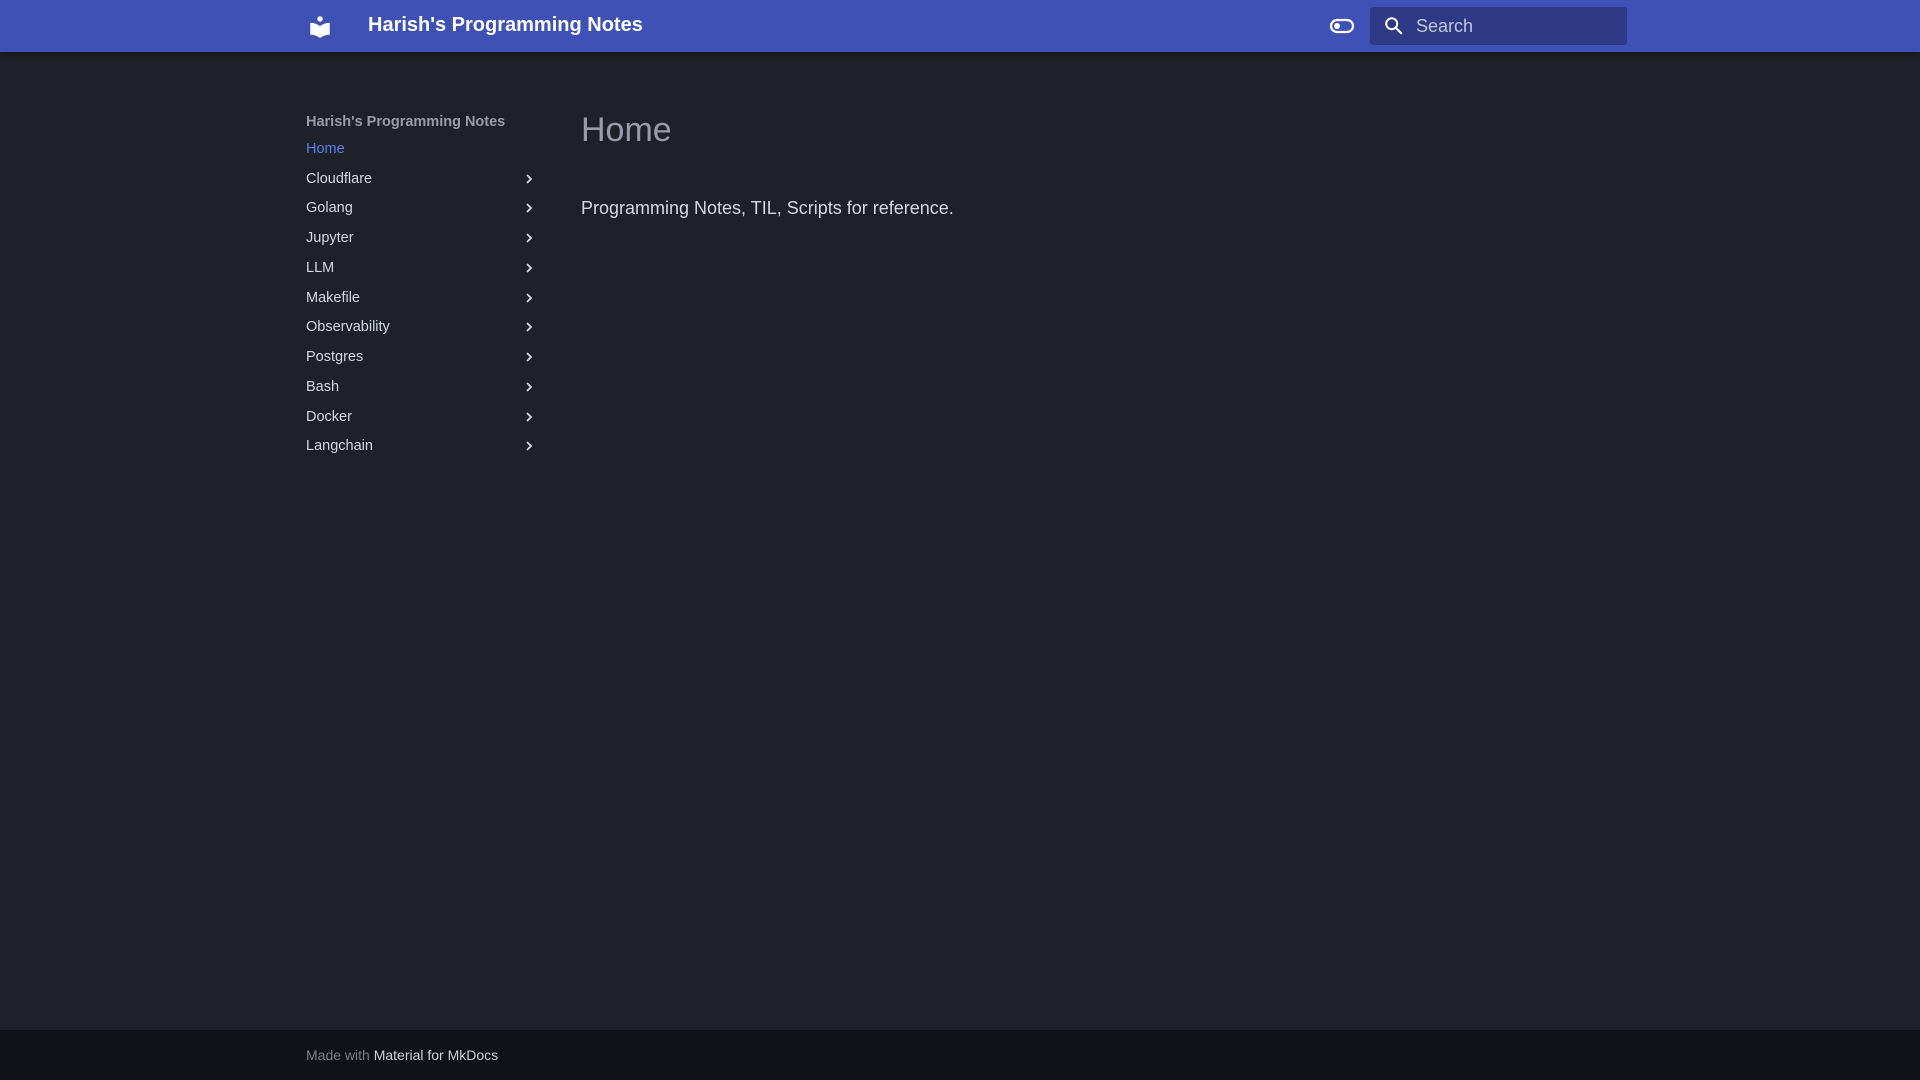 Image resolution: width=1920 pixels, height=1080 pixels. I want to click on search-box, so click(1498, 26).